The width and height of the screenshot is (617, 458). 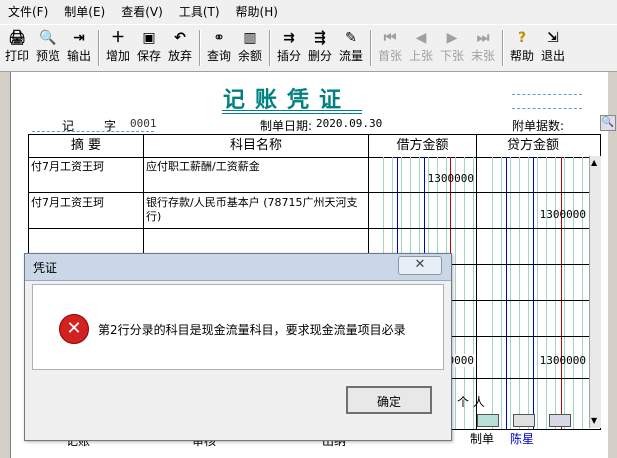 What do you see at coordinates (561, 293) in the screenshot?
I see `decimal-separator` at bounding box center [561, 293].